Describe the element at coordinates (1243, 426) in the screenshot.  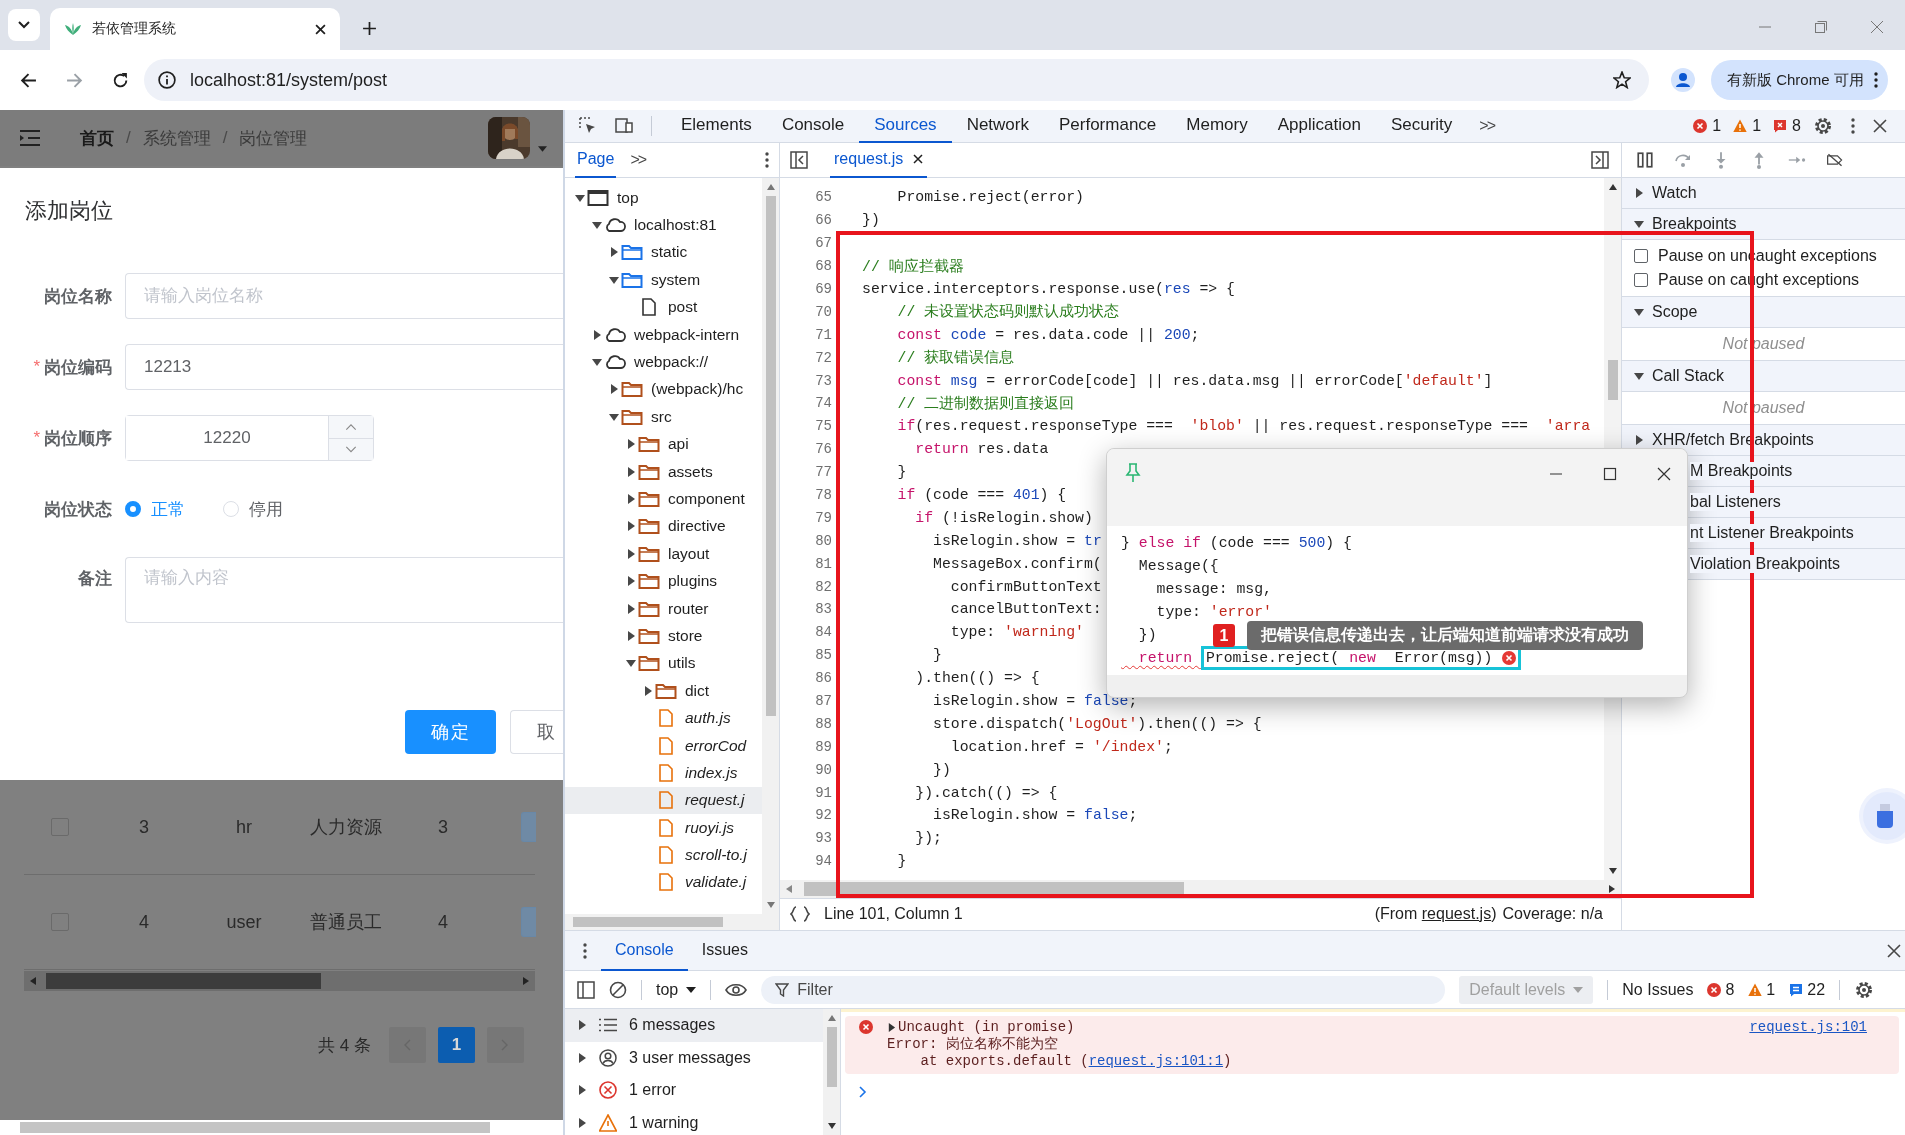
I see `code-line: if(res.request.responseType === 'blob' || res.request.responseType === 'arra` at that location.